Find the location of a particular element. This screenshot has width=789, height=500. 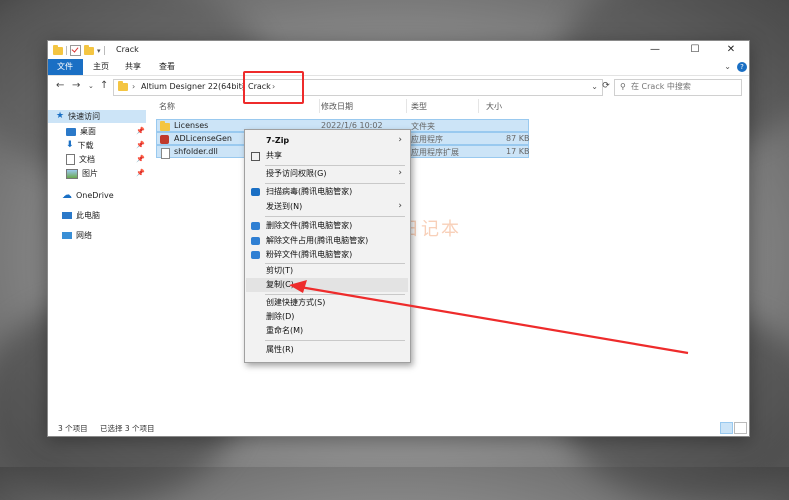

arrow-line is located at coordinates (494, 320).